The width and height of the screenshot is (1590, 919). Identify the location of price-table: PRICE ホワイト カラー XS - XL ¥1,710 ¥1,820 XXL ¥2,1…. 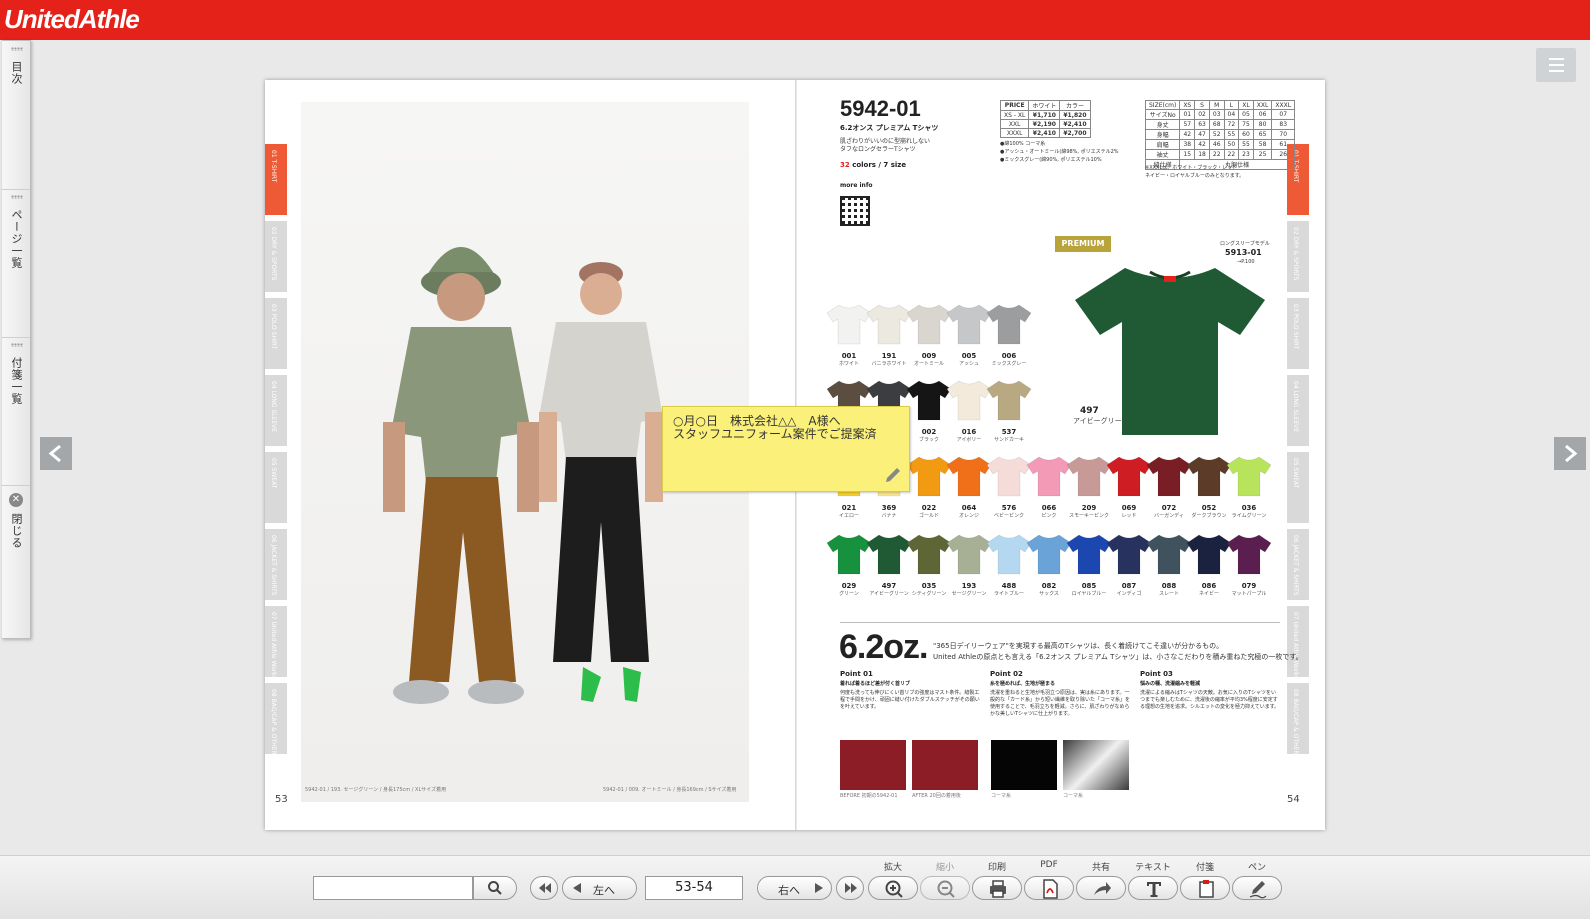
(1045, 119).